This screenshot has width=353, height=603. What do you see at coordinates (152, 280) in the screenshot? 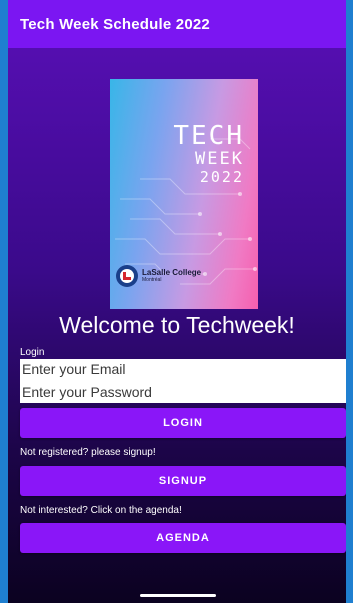
I see `school-city: Montréal` at bounding box center [152, 280].